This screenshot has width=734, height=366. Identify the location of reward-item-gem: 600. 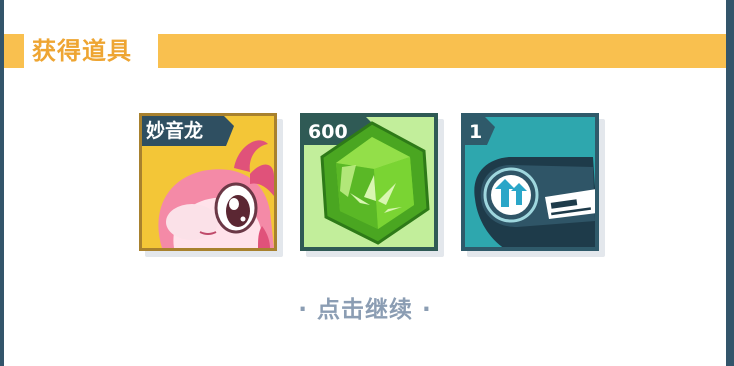
(372, 185).